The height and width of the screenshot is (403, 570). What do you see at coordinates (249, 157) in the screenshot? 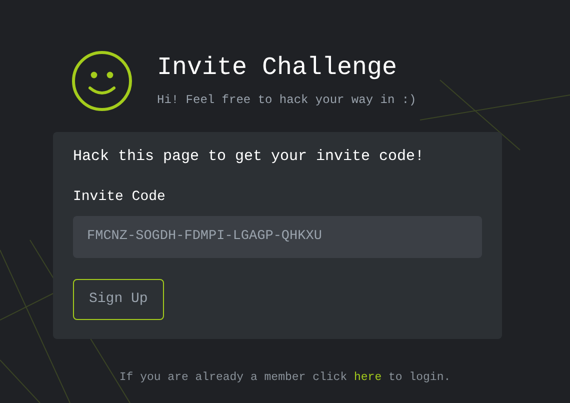
I see `card-heading: Hack this page to get your invite code!` at bounding box center [249, 157].